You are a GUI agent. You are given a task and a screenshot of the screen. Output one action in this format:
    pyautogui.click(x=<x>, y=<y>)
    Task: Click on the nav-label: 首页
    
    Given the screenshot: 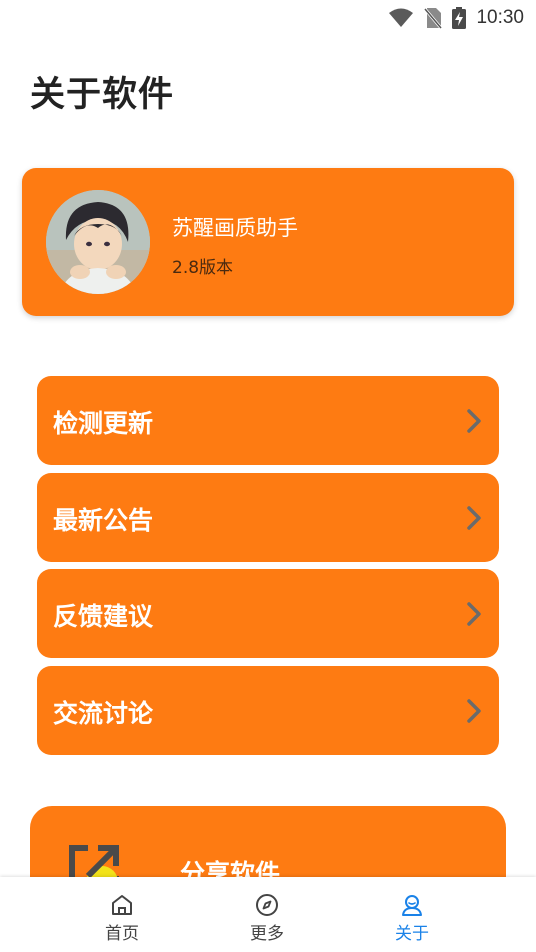 What is the action you would take?
    pyautogui.click(x=122, y=934)
    